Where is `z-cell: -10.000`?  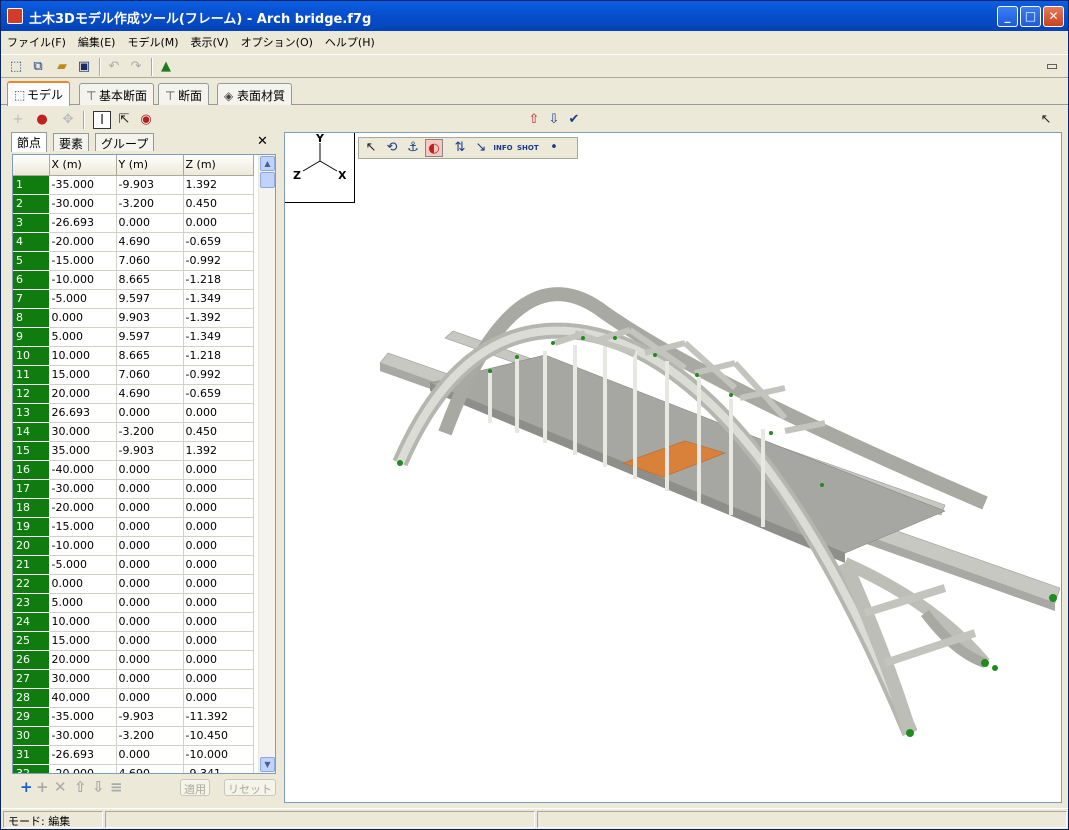 z-cell: -10.000 is located at coordinates (218, 755).